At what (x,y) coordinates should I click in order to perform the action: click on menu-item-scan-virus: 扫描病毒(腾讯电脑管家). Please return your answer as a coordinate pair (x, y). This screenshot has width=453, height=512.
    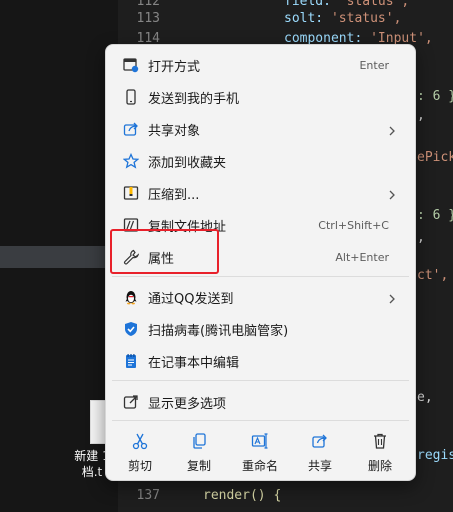
    Looking at the image, I should click on (260, 329).